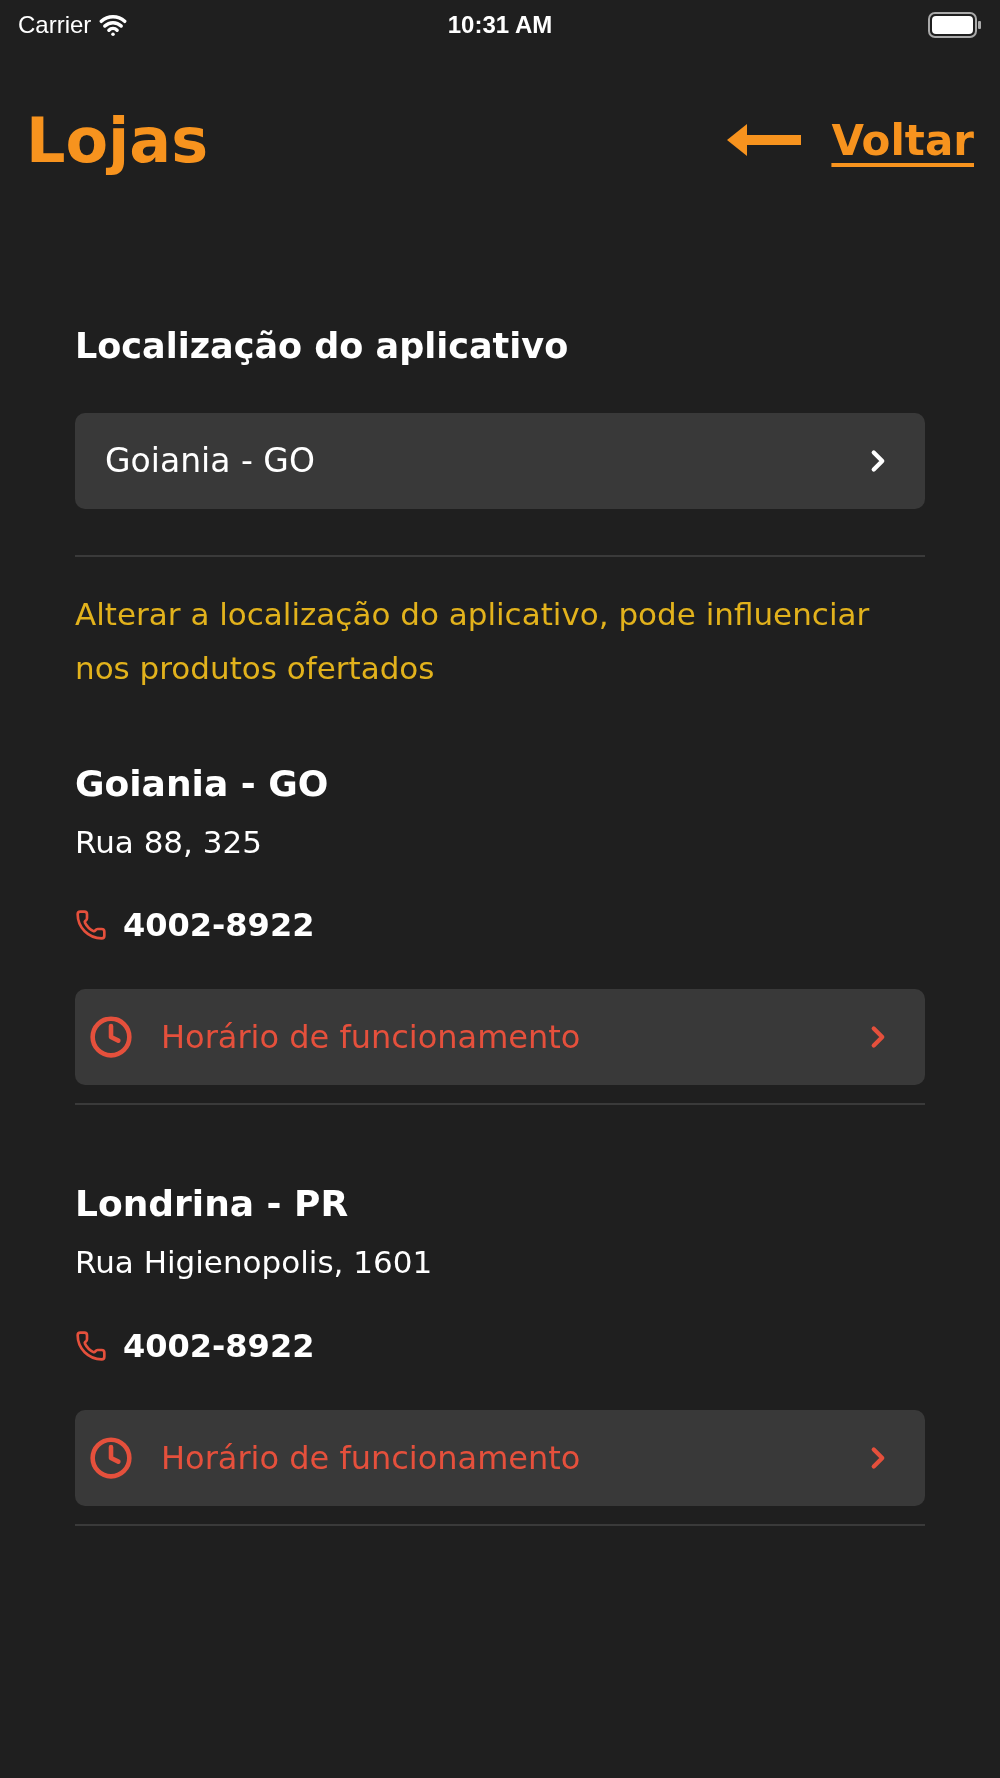  Describe the element at coordinates (322, 346) in the screenshot. I see `section-title: Localização do aplicativo` at that location.